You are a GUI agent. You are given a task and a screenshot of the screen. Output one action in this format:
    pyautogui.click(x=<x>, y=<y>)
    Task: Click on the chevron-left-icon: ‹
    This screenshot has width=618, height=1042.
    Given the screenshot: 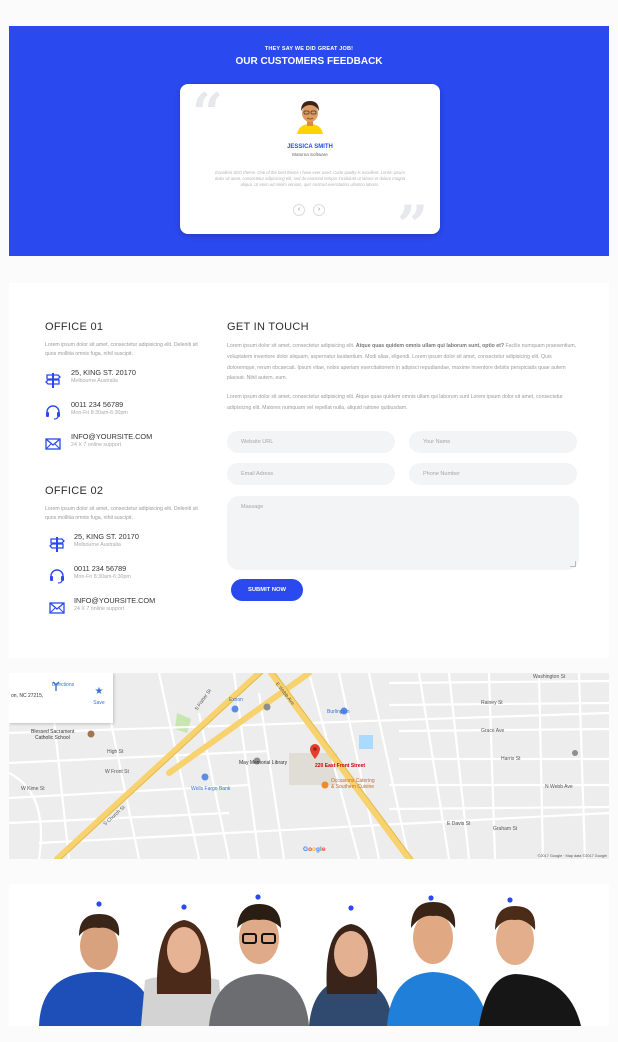 What is the action you would take?
    pyautogui.click(x=299, y=210)
    